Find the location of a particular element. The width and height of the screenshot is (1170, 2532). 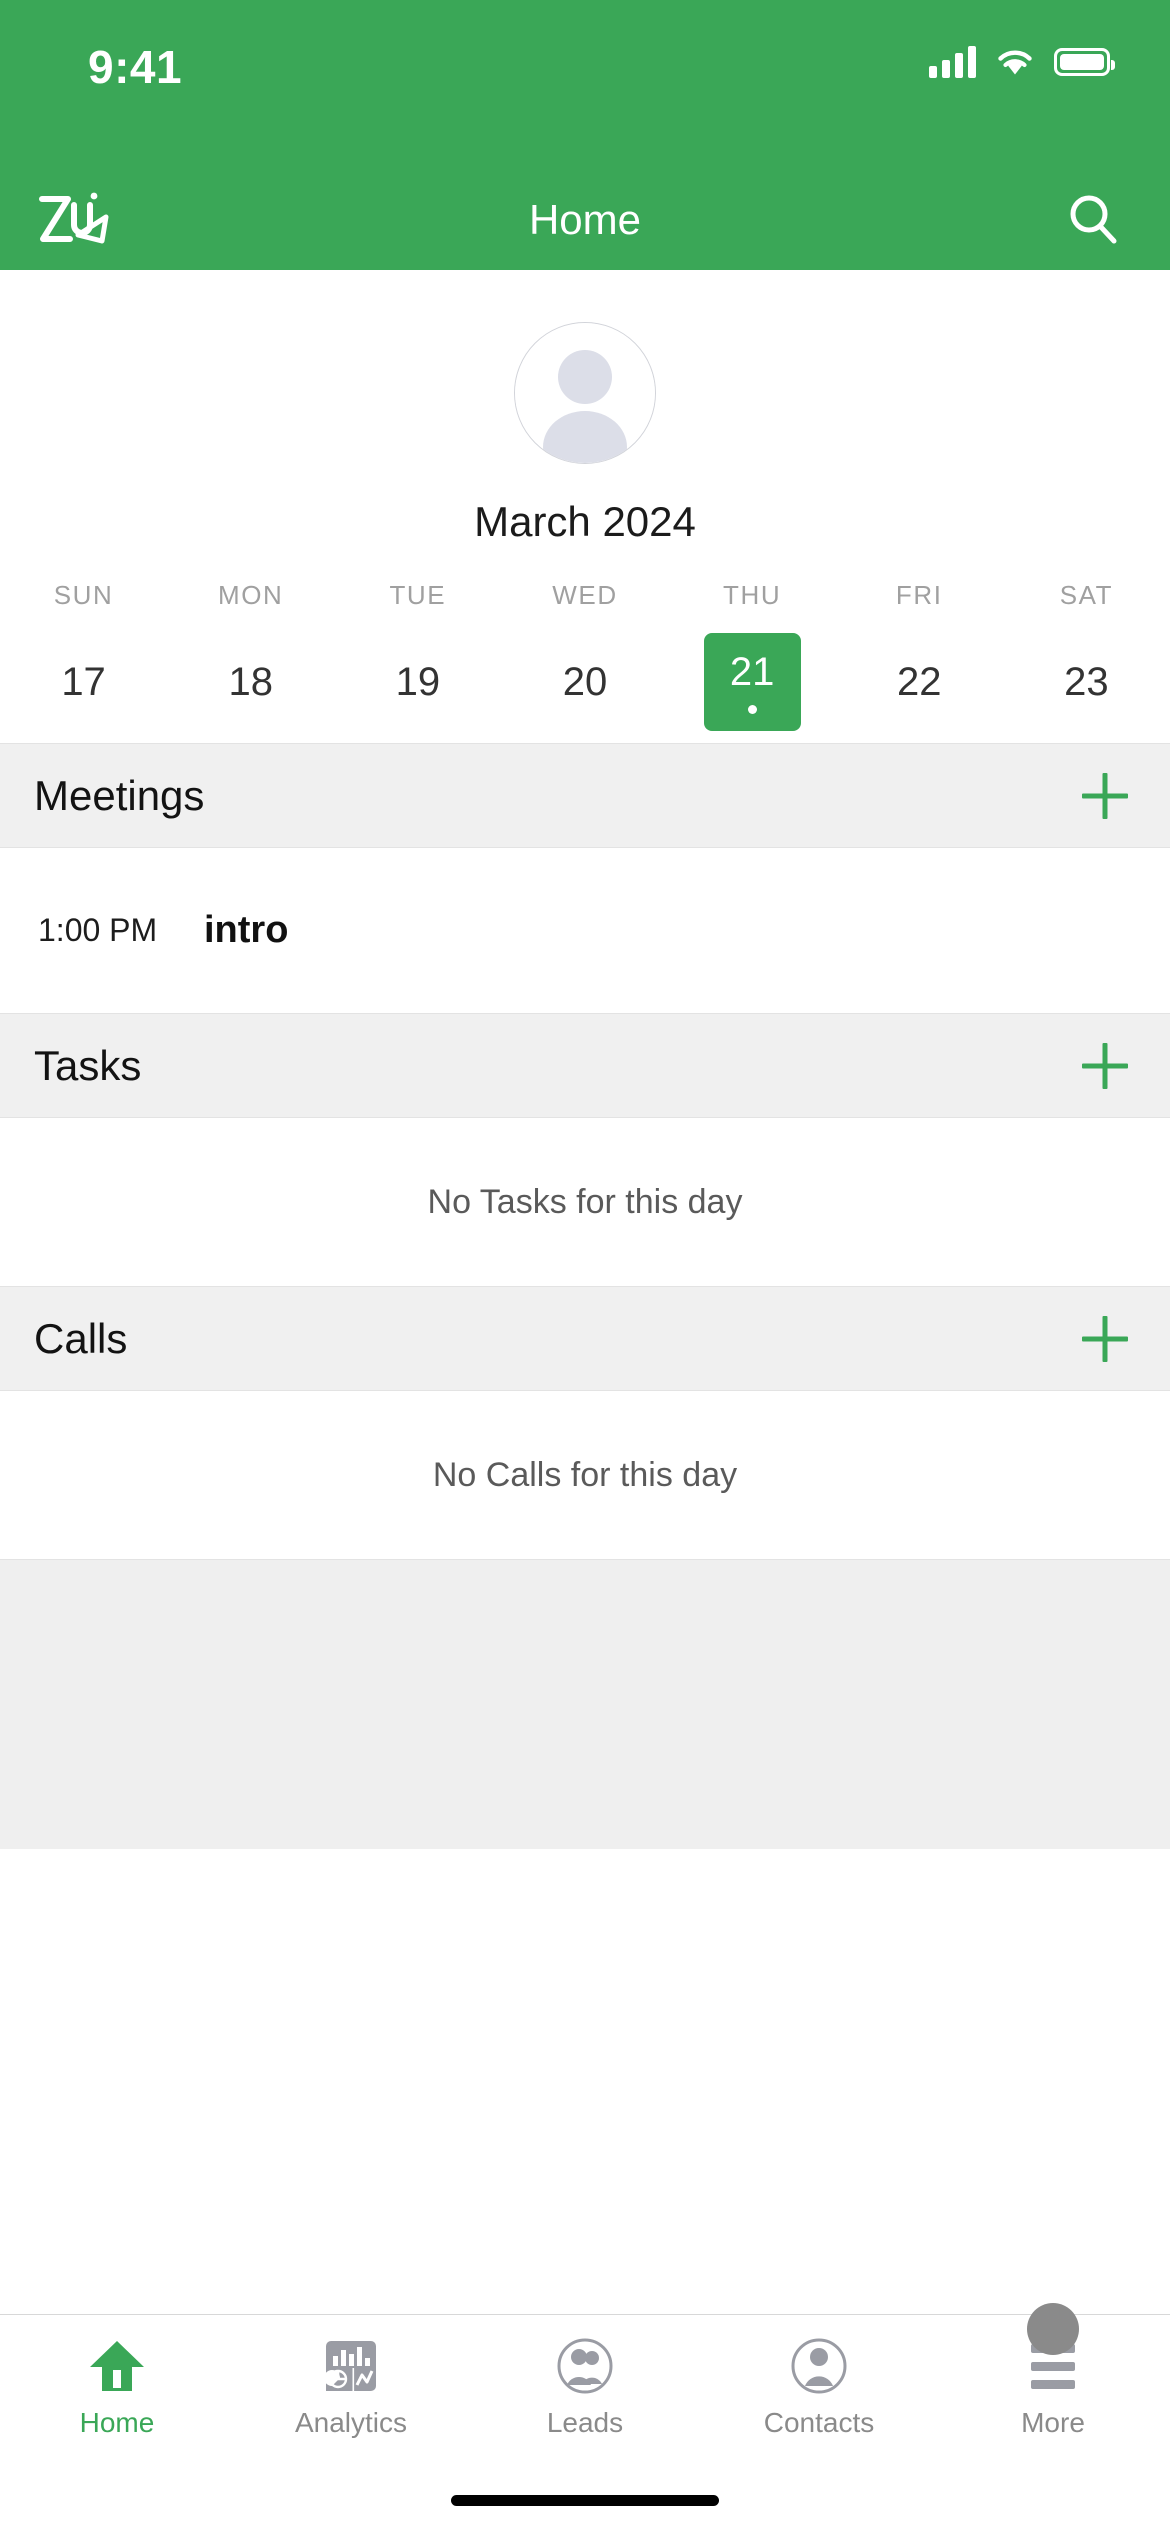

calendar-day-cell: 23 is located at coordinates (1086, 682).